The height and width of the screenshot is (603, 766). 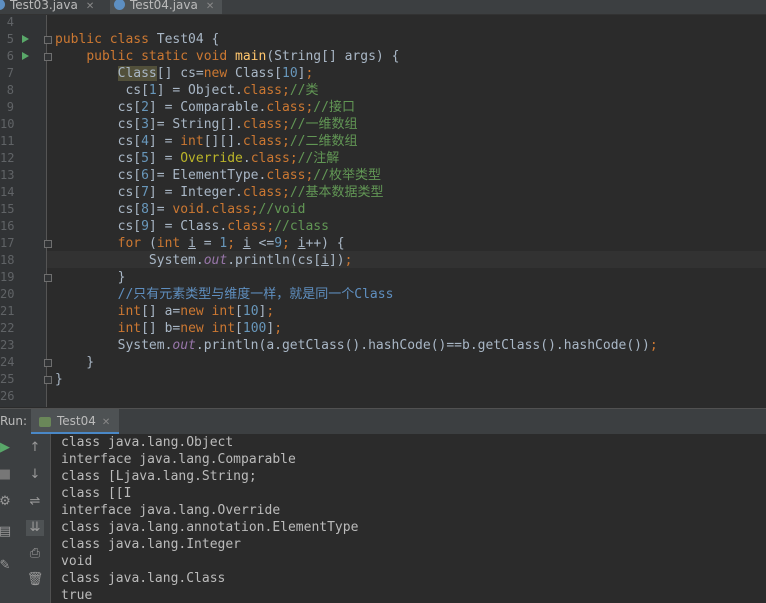 What do you see at coordinates (7, 448) in the screenshot?
I see `run-icon: ▶` at bounding box center [7, 448].